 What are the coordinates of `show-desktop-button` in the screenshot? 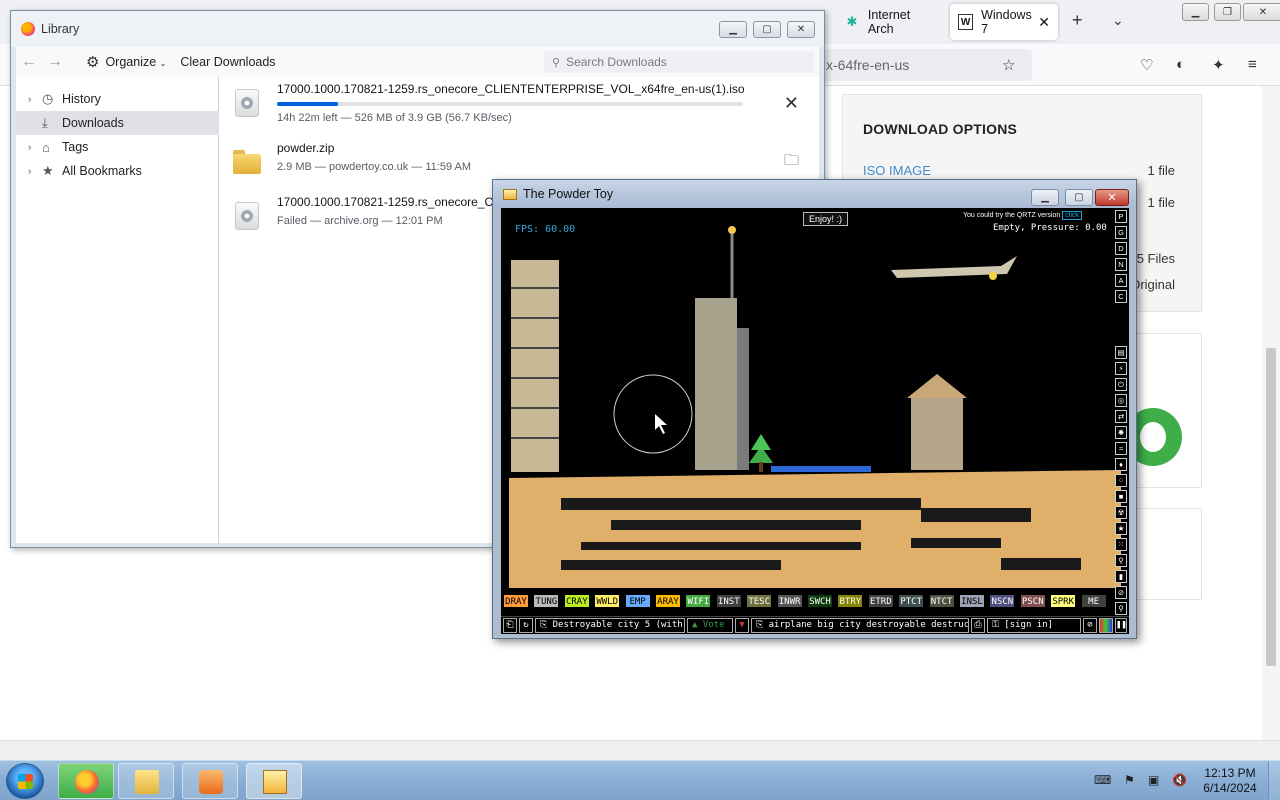 It's located at (1274, 780).